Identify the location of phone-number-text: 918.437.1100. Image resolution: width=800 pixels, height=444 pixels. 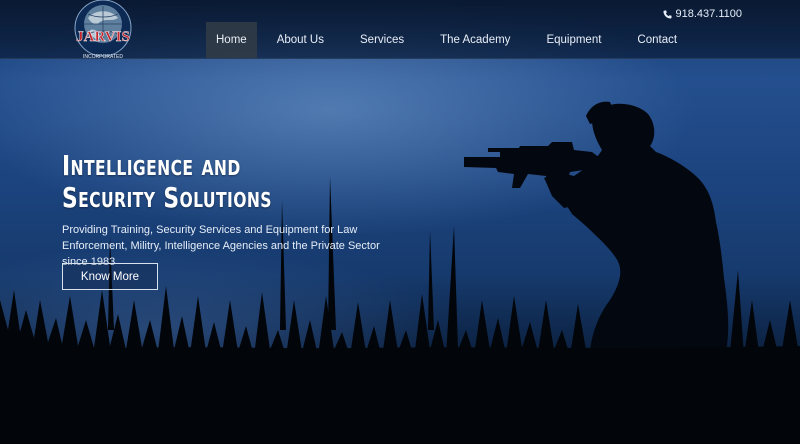
(708, 14).